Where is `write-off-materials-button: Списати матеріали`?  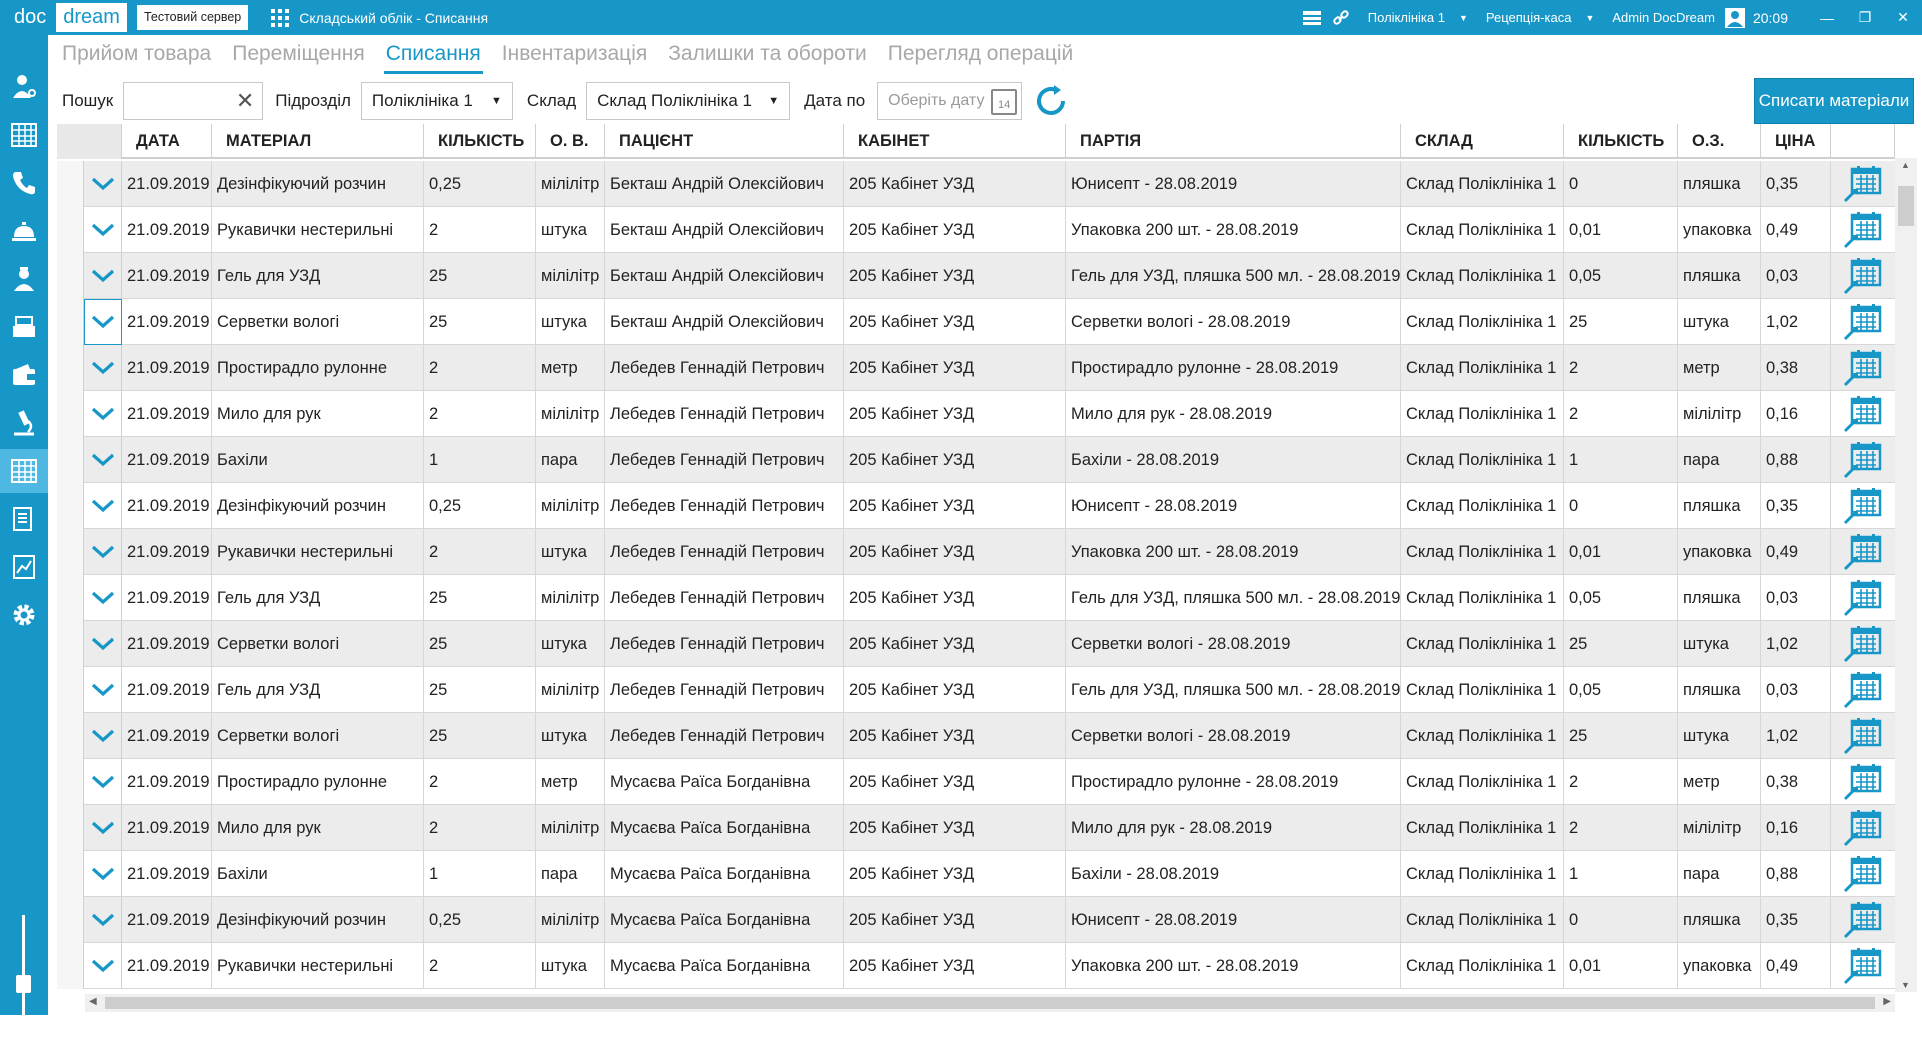 write-off-materials-button: Списати матеріали is located at coordinates (1834, 101).